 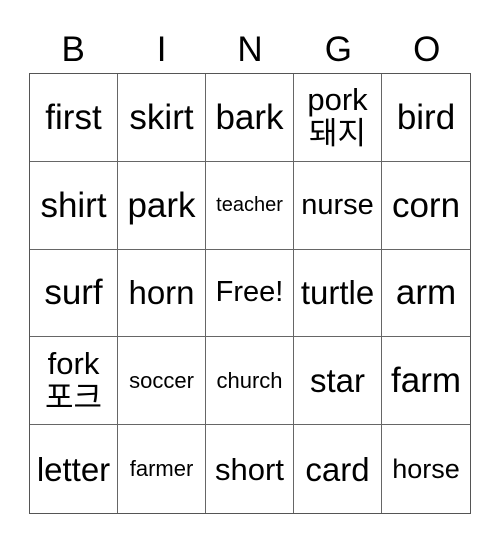 I want to click on bingo-cell: bird, so click(x=426, y=118).